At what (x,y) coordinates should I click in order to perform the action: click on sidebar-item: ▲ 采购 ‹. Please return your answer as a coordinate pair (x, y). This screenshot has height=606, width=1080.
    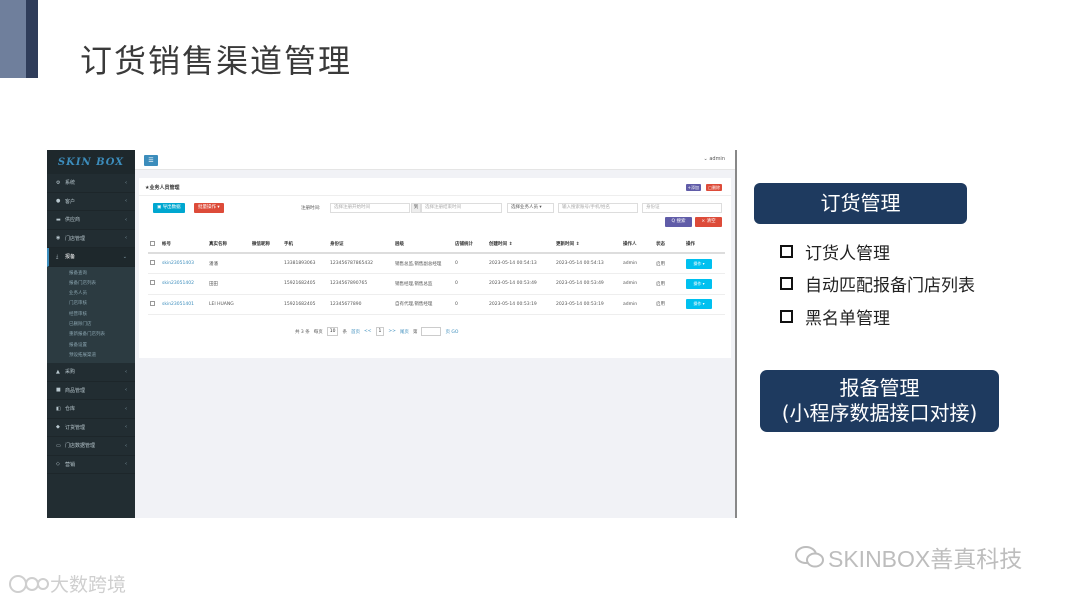
    Looking at the image, I should click on (91, 372).